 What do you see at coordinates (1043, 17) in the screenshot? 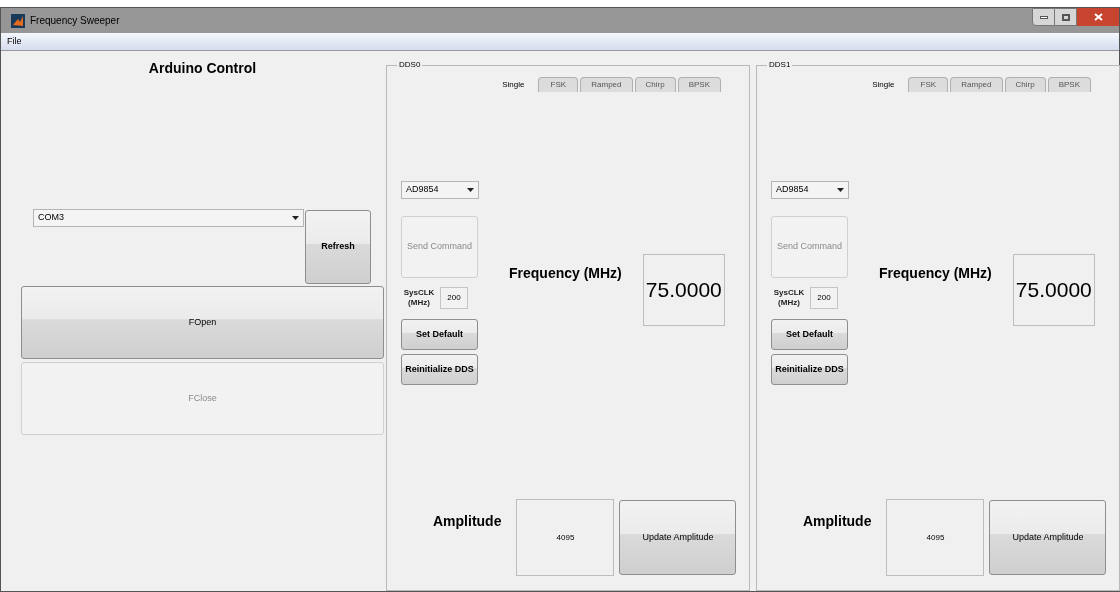
I see `minimize-button` at bounding box center [1043, 17].